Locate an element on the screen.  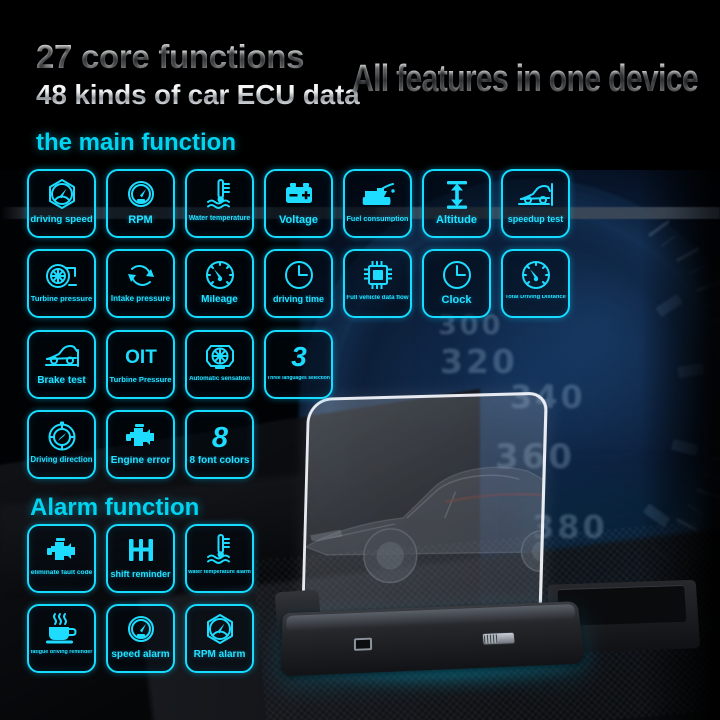
feature-tile-rpm: RPM is located at coordinates (140, 203).